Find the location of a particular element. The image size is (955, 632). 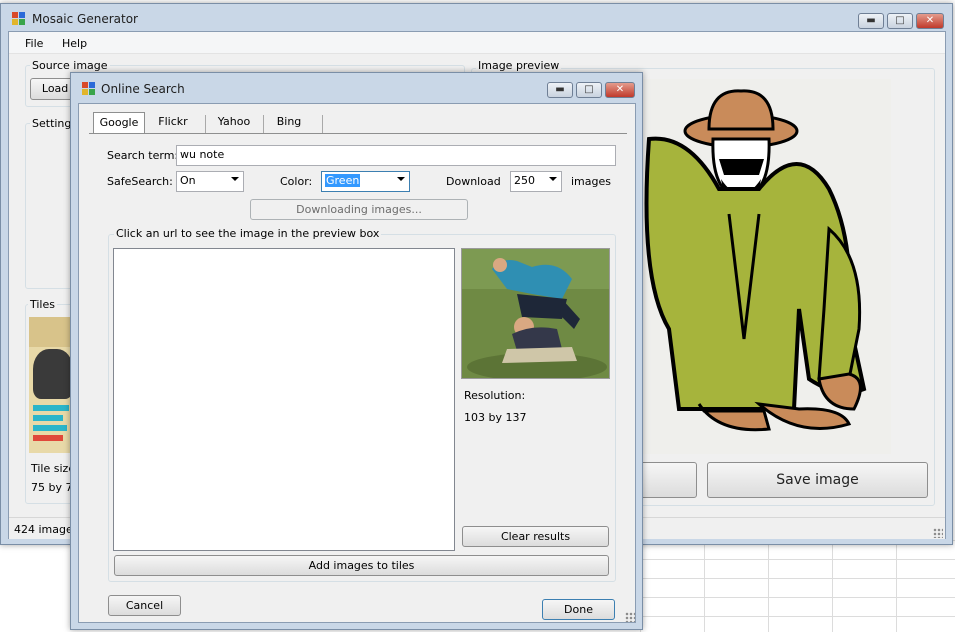

maximize-button: □ is located at coordinates (900, 21).